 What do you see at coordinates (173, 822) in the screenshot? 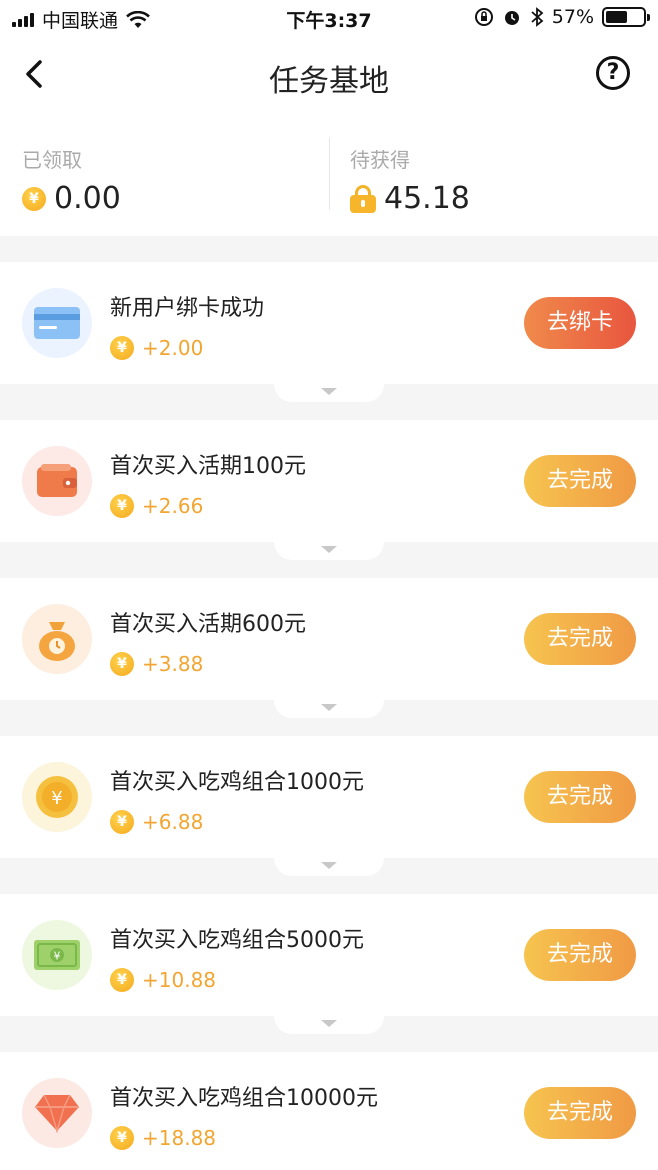
I see `reward-amount: +6.88` at bounding box center [173, 822].